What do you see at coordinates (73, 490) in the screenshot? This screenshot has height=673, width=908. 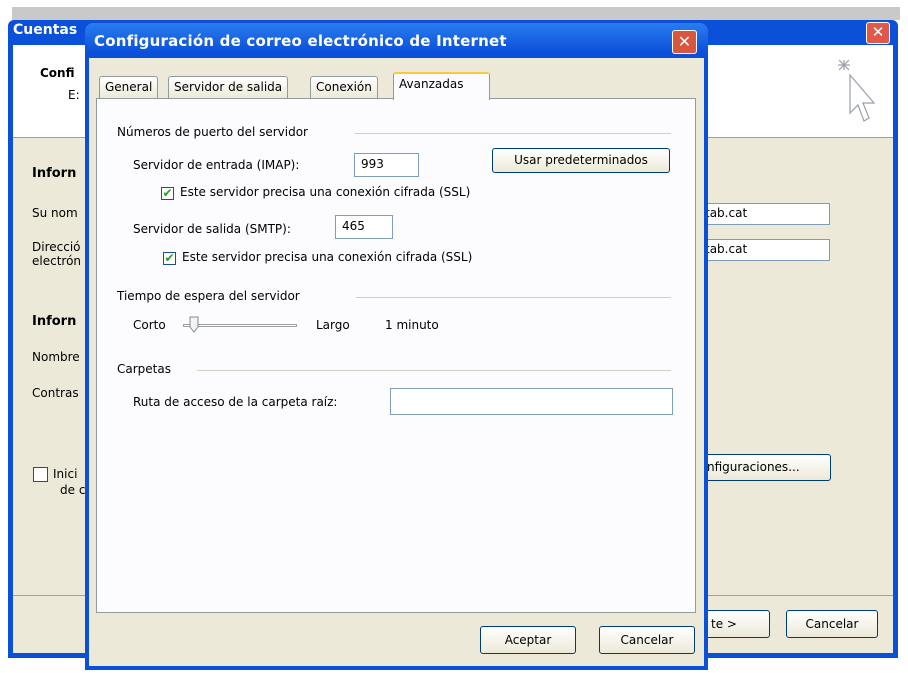 I see `background-checkbox-label-2: de c` at bounding box center [73, 490].